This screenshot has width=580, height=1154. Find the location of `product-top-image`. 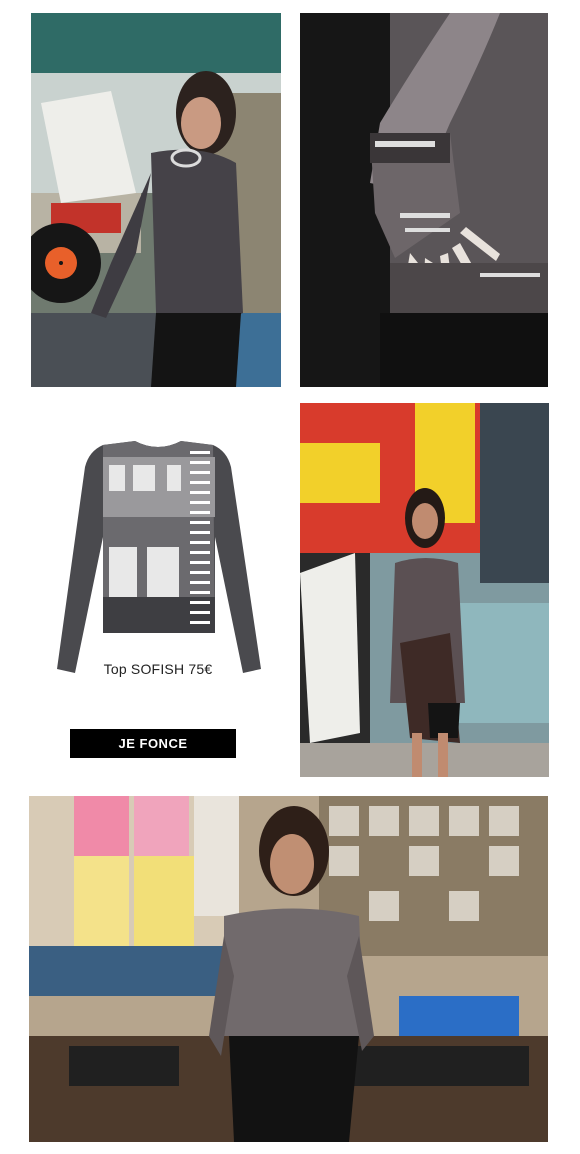

product-top-image is located at coordinates (158, 556).